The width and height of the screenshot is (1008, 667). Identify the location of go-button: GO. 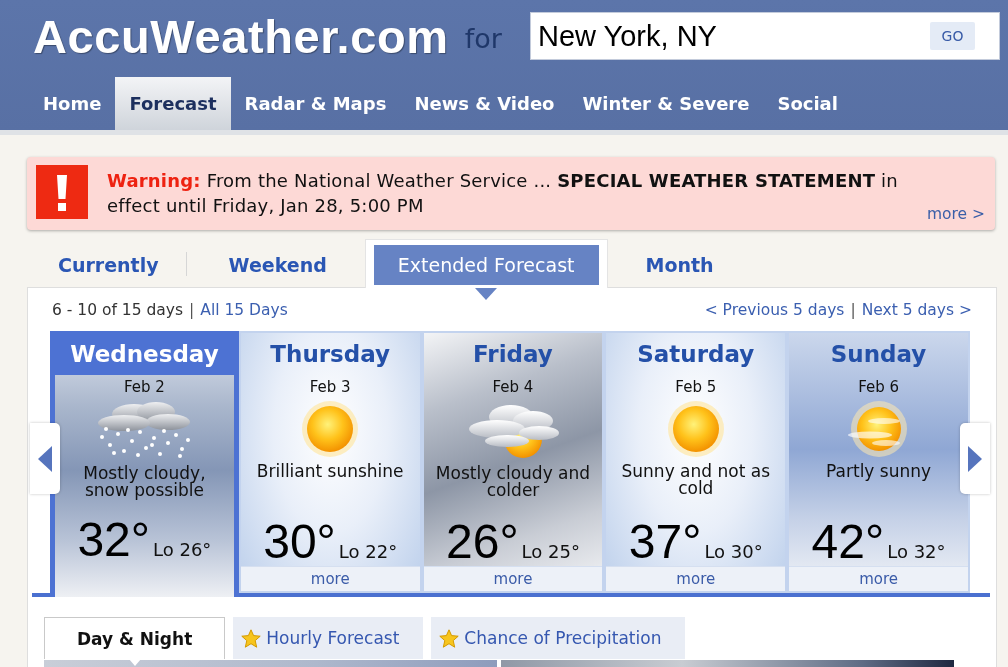
(952, 36).